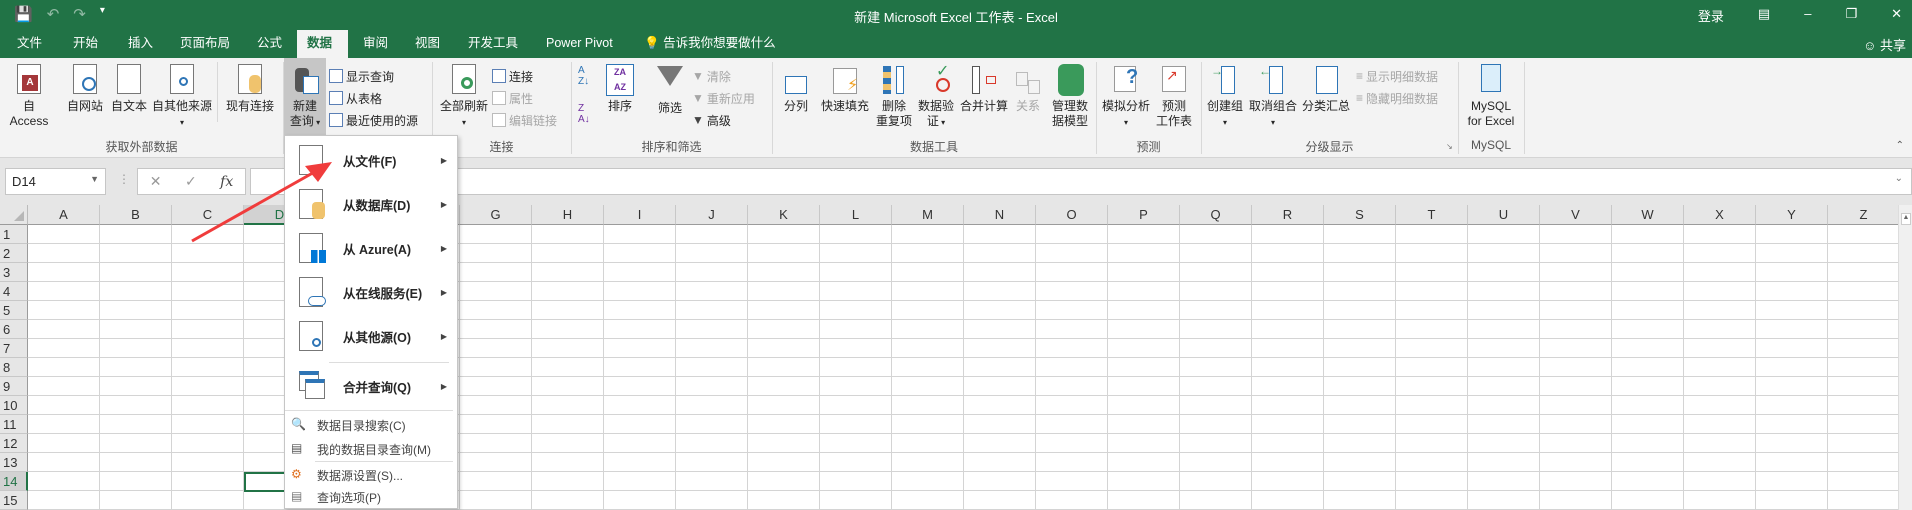  I want to click on tell-me-search: 💡 告诉我你想要做什么, so click(710, 44).